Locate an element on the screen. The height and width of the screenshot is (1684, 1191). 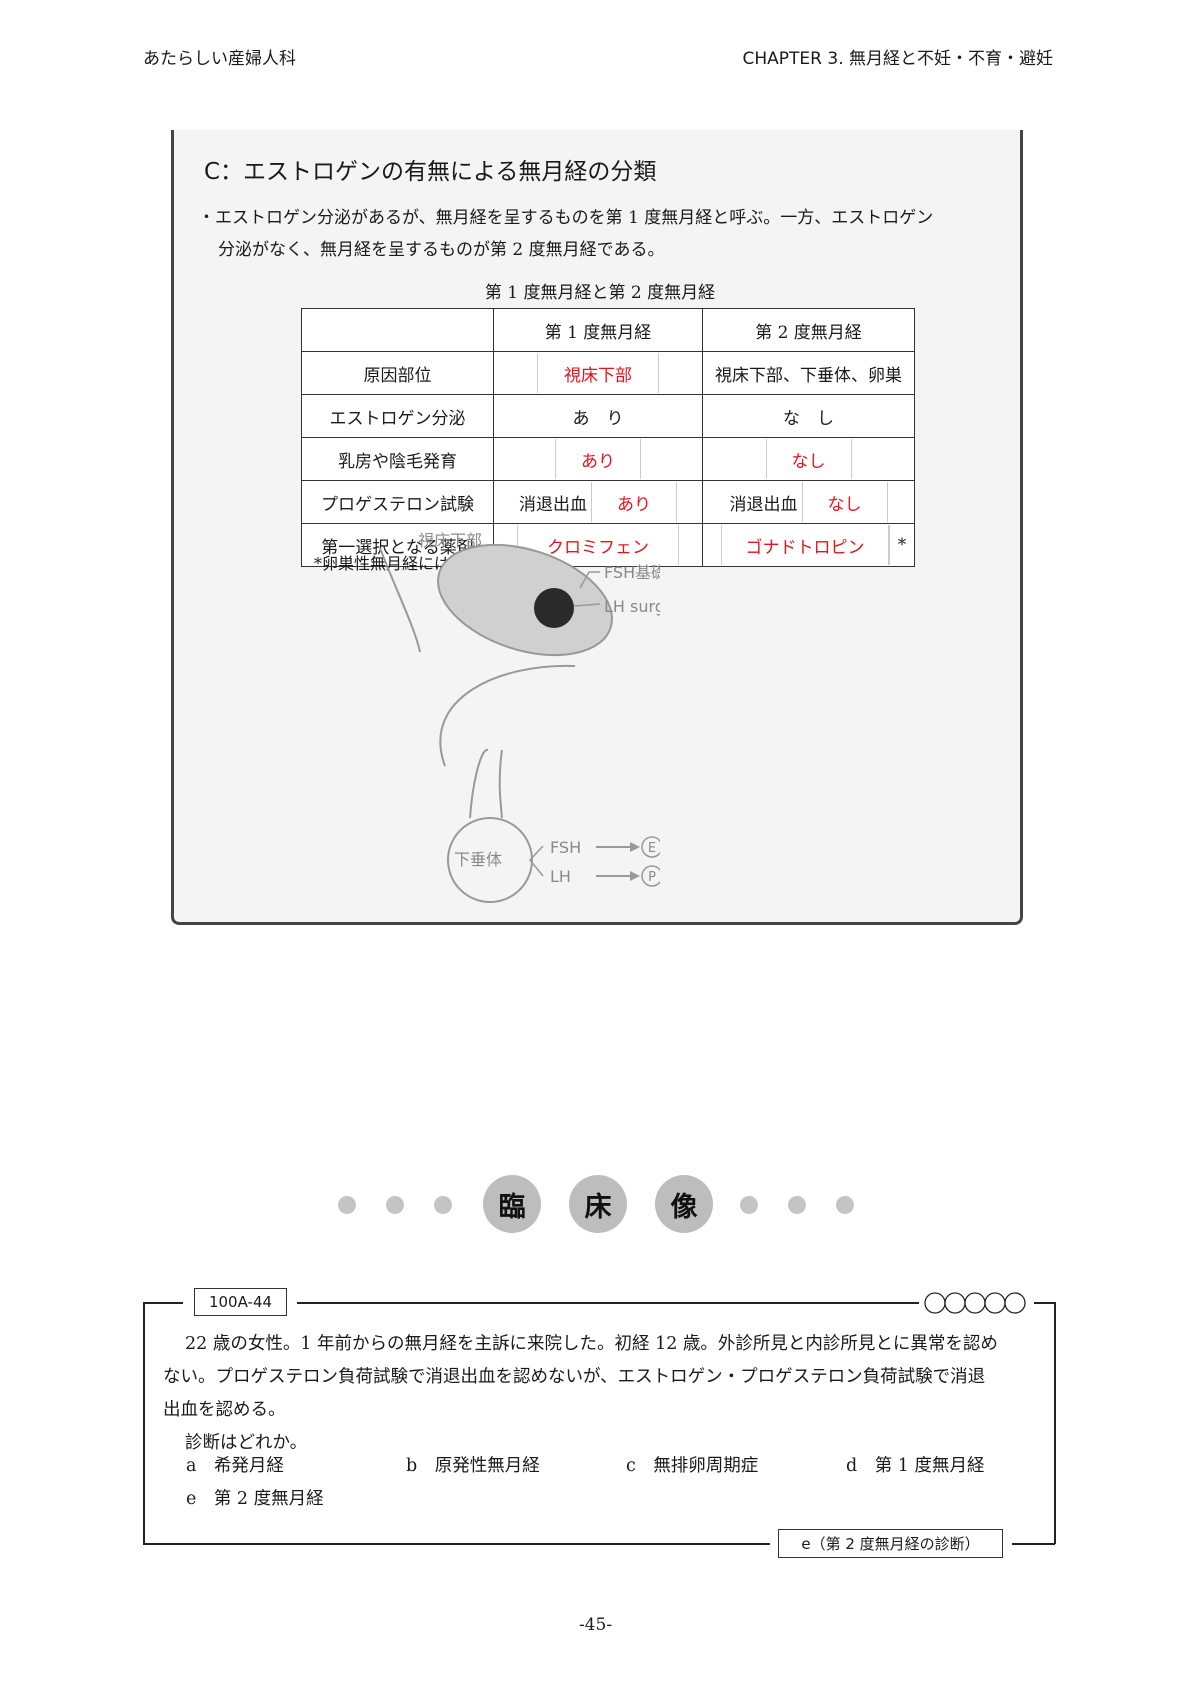
cell-value-cause-deg1: 視床下部 is located at coordinates (598, 373).